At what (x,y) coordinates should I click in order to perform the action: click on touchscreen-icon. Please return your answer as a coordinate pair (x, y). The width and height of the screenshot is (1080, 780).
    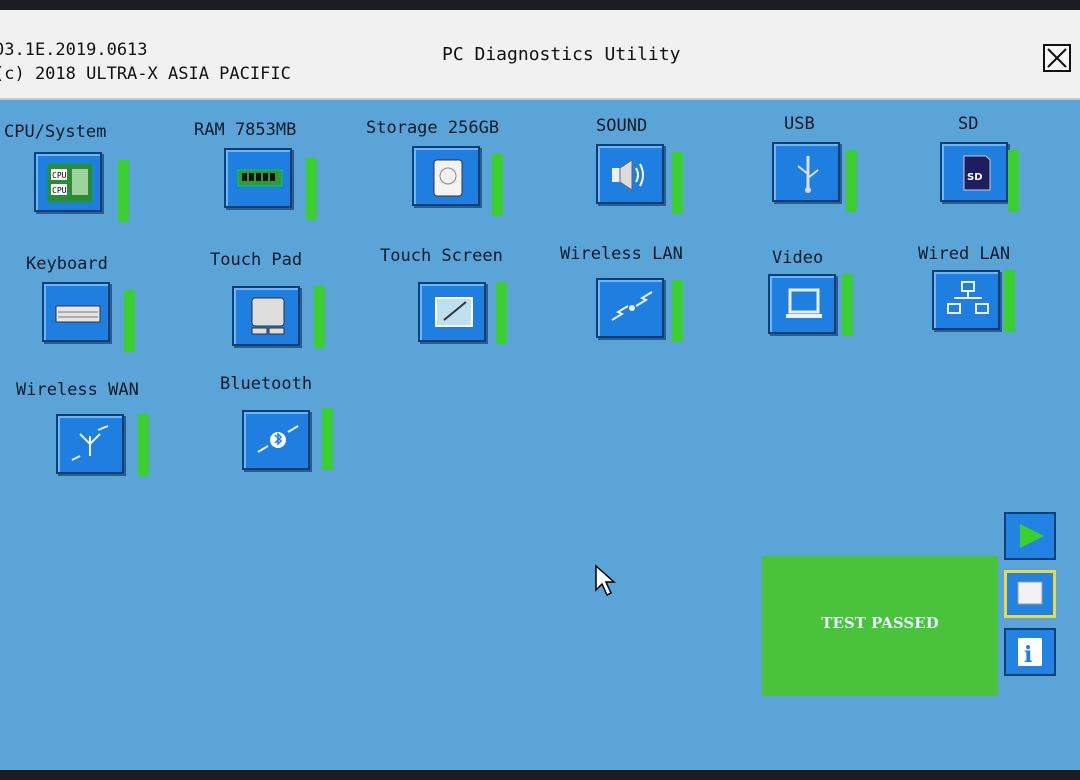
    Looking at the image, I should click on (454, 312).